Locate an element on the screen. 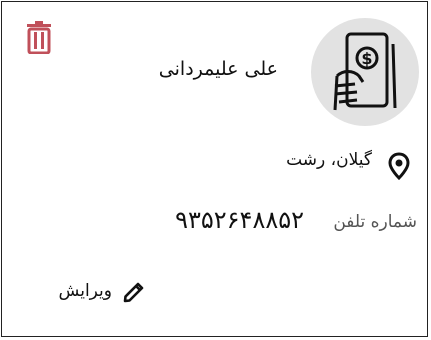 The image size is (431, 340). contact-name: علی علیمردانی is located at coordinates (218, 69).